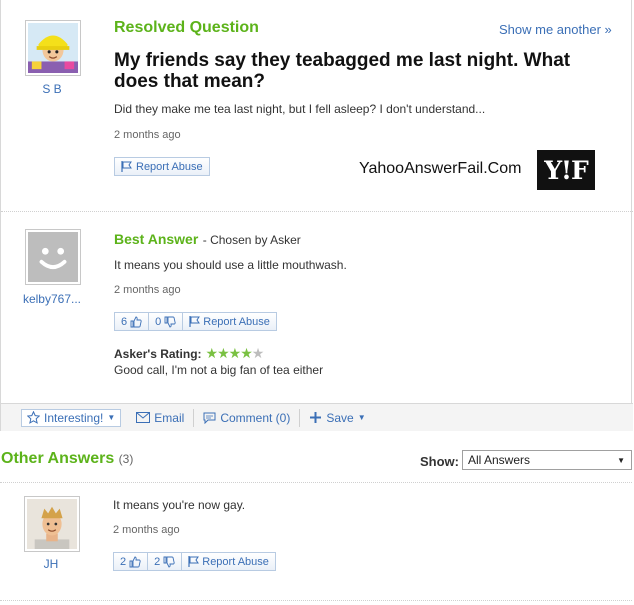 The width and height of the screenshot is (634, 605). What do you see at coordinates (251, 240) in the screenshot?
I see `chosen-by-label: - Chosen by Asker` at bounding box center [251, 240].